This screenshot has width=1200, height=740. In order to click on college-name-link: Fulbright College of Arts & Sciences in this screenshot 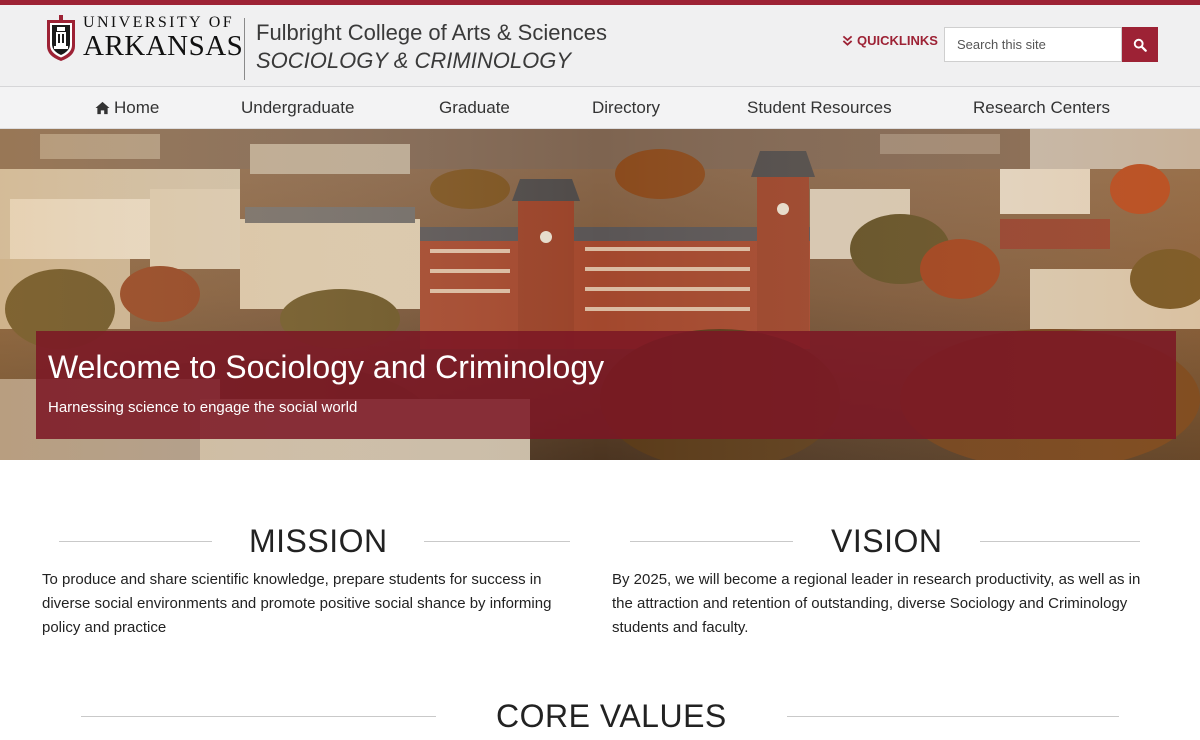, I will do `click(431, 33)`.